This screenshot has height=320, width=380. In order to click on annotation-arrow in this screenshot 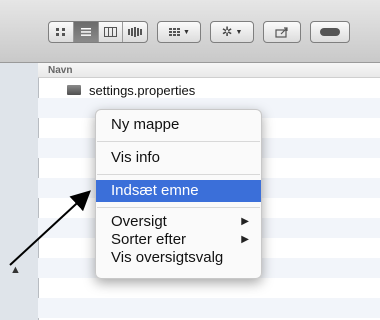, I will do `click(50, 228)`.